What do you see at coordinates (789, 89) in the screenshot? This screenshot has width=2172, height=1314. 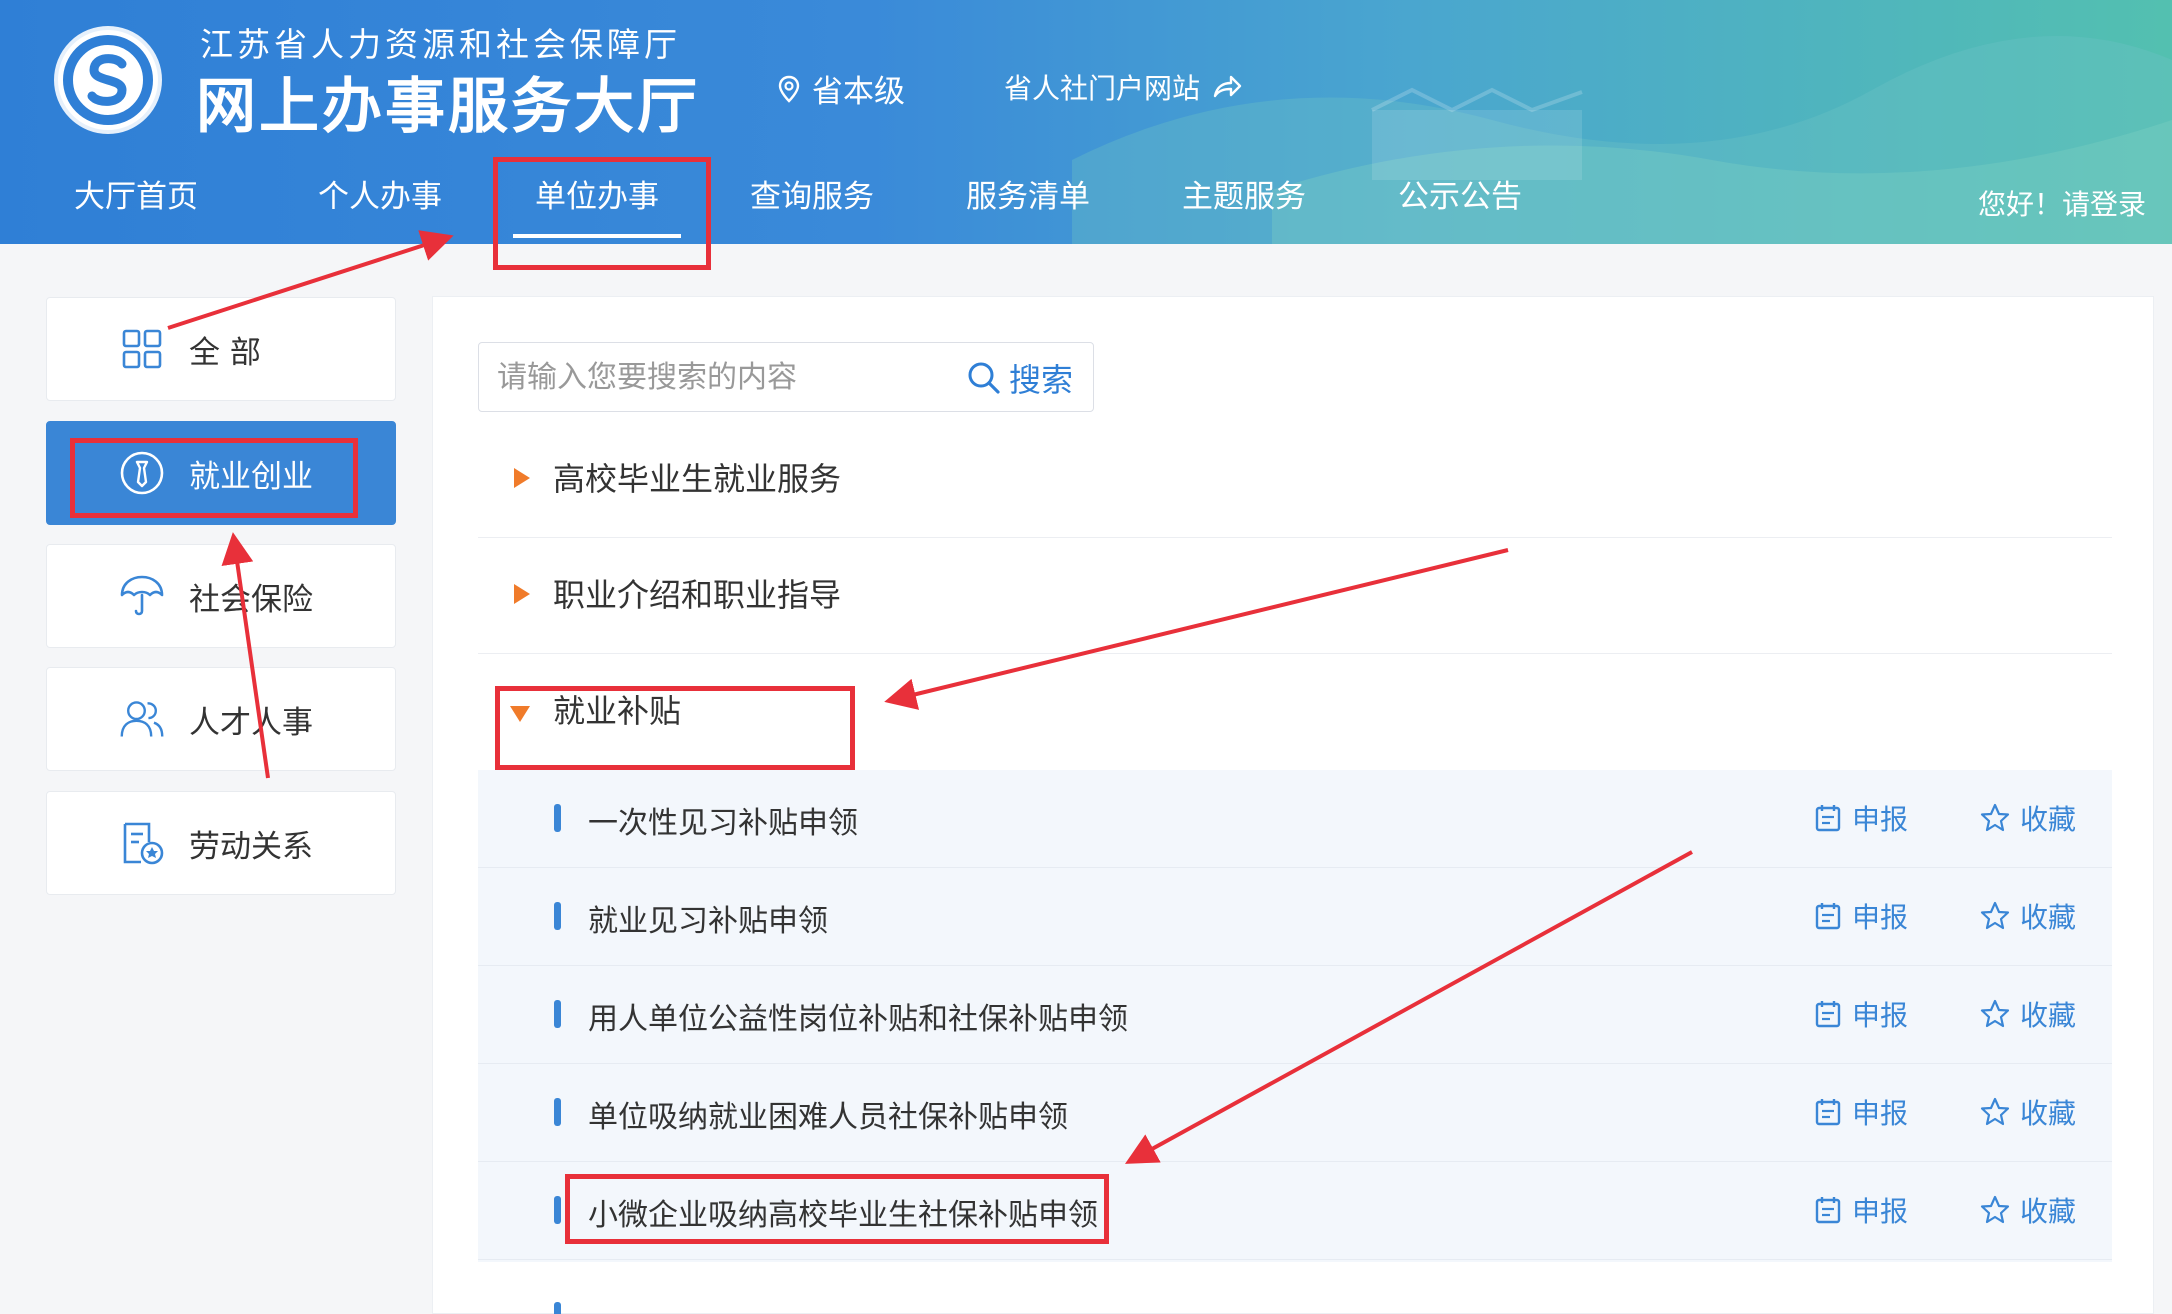 I see `location-pin-icon` at bounding box center [789, 89].